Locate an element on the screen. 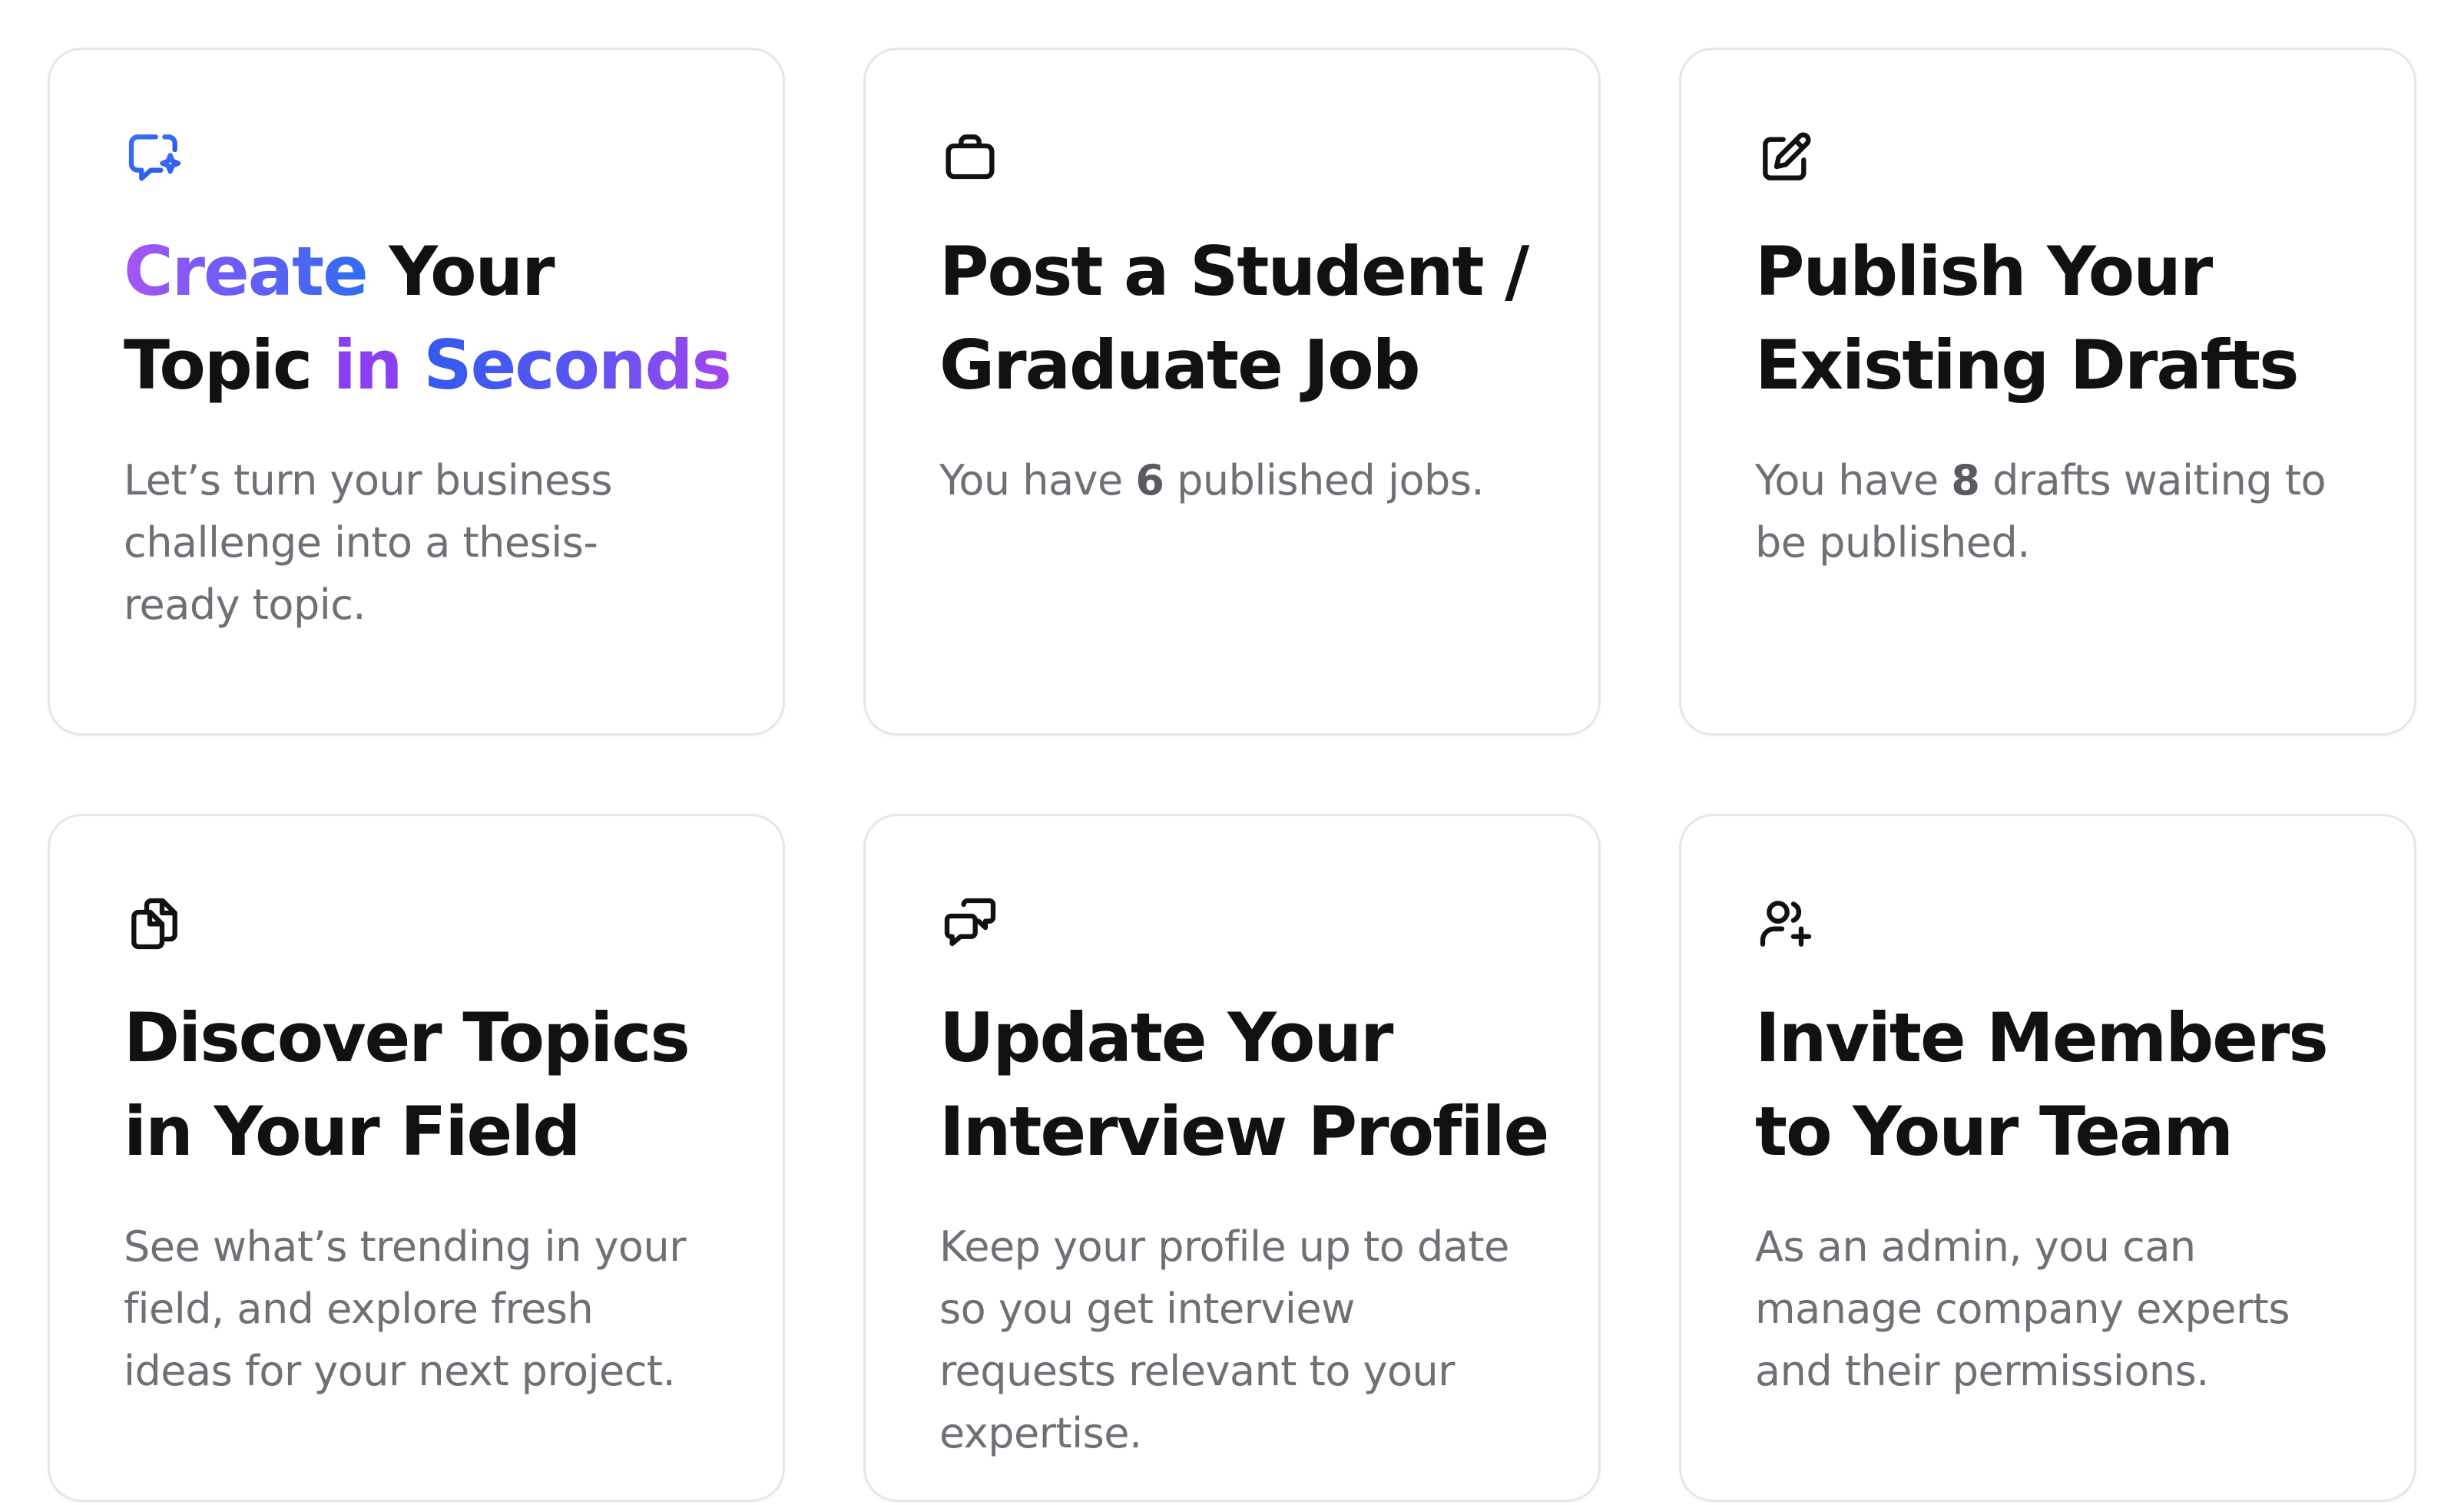 The image size is (2464, 1505). user-plus-icon is located at coordinates (1786, 924).